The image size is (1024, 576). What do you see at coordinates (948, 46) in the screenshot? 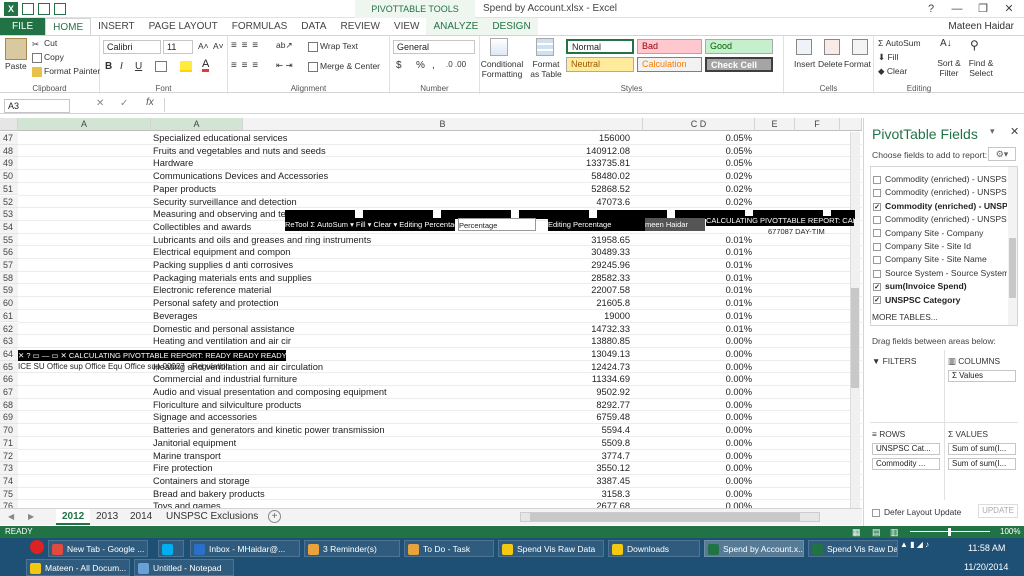
I see `sort-filter-icon: A↓` at bounding box center [948, 46].